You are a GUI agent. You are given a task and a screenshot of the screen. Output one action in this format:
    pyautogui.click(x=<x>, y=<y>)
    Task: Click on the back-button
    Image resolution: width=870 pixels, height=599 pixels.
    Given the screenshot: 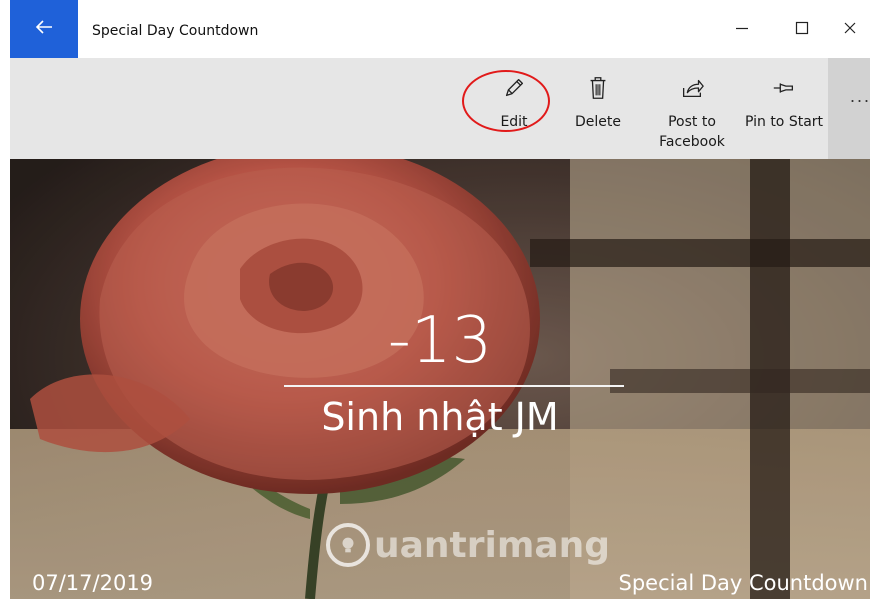 What is the action you would take?
    pyautogui.click(x=44, y=29)
    